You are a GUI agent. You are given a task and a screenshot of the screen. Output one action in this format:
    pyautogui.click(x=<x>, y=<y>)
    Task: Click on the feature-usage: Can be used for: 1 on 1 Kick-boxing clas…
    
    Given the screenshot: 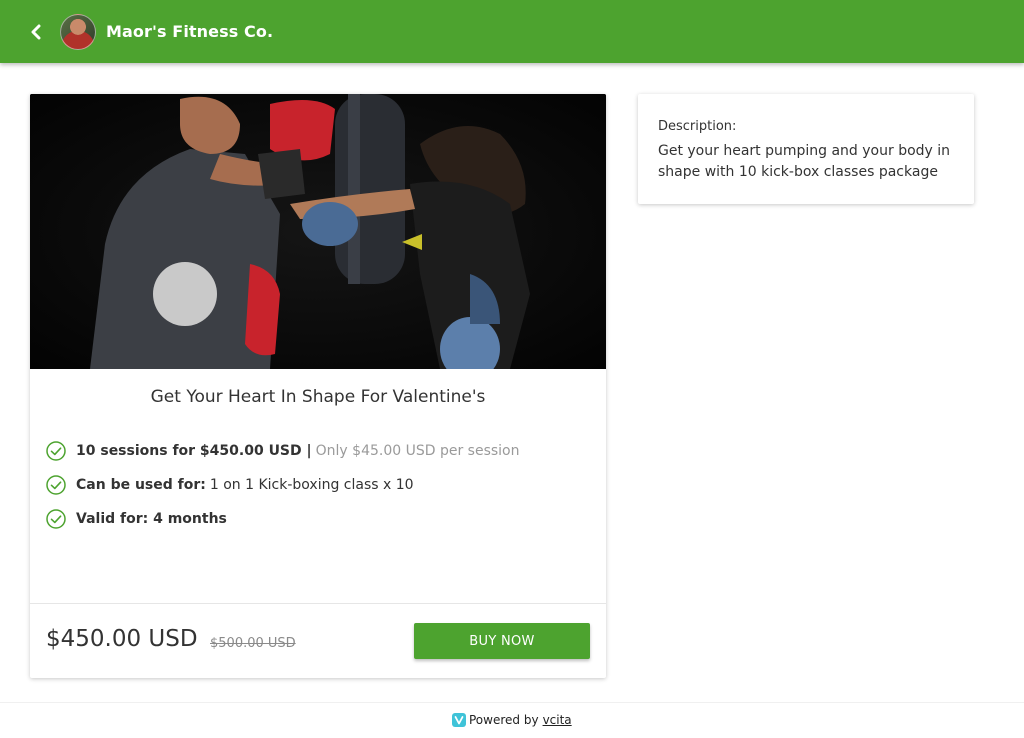 What is the action you would take?
    pyautogui.click(x=283, y=485)
    